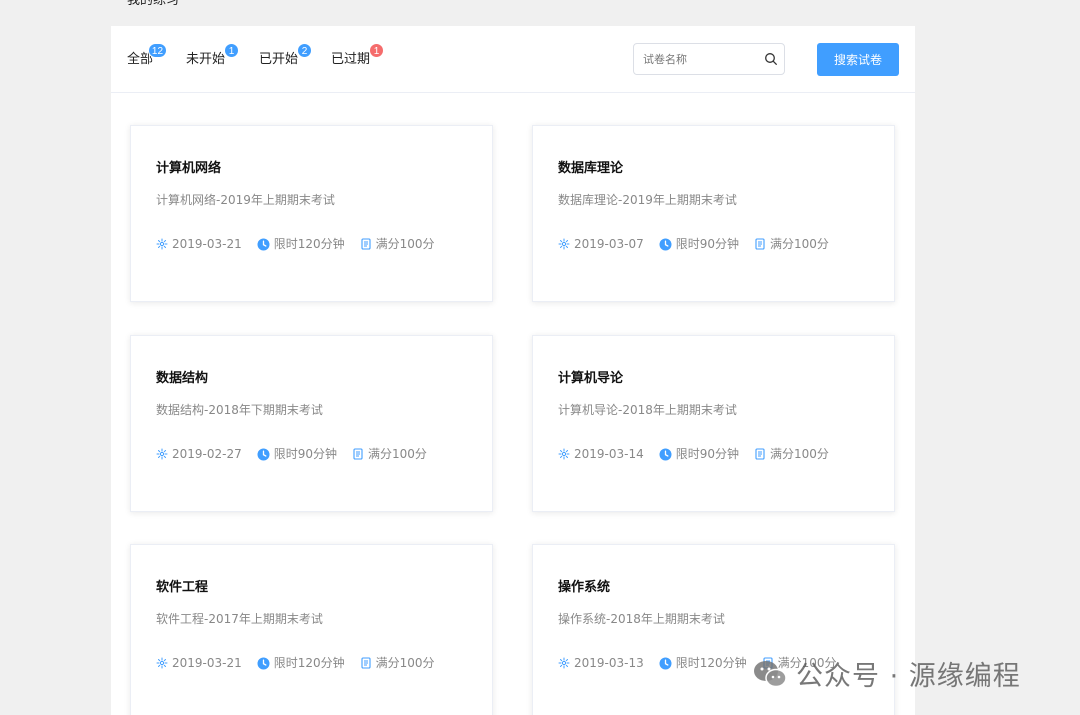 The width and height of the screenshot is (1080, 715). What do you see at coordinates (641, 619) in the screenshot?
I see `card-desc: 操作系统-2018年上期期末考试` at bounding box center [641, 619].